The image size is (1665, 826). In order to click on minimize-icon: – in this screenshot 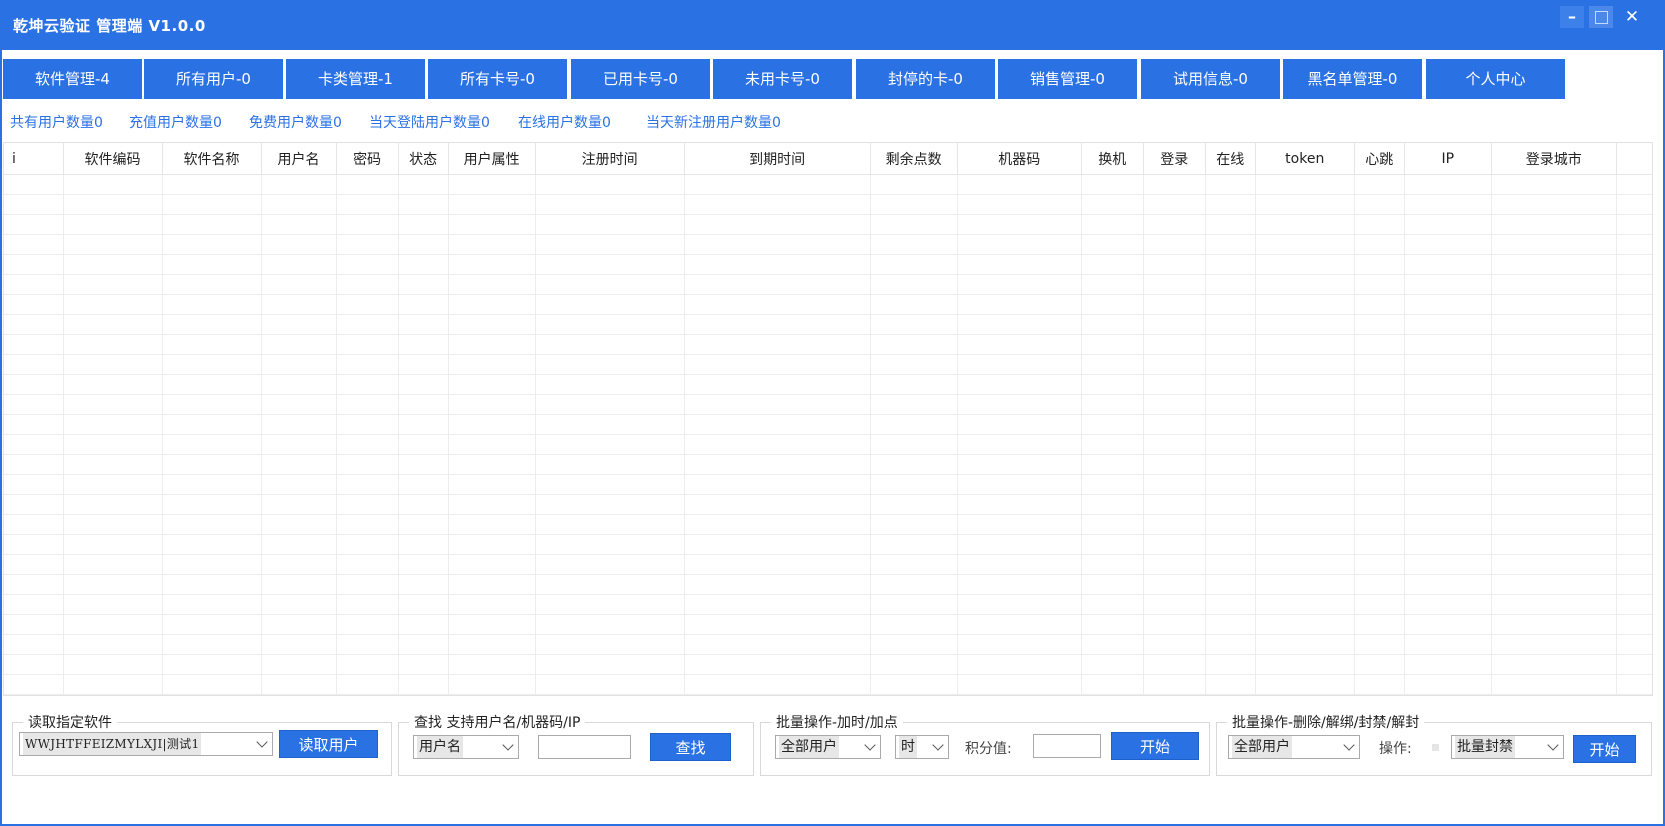, I will do `click(1572, 17)`.